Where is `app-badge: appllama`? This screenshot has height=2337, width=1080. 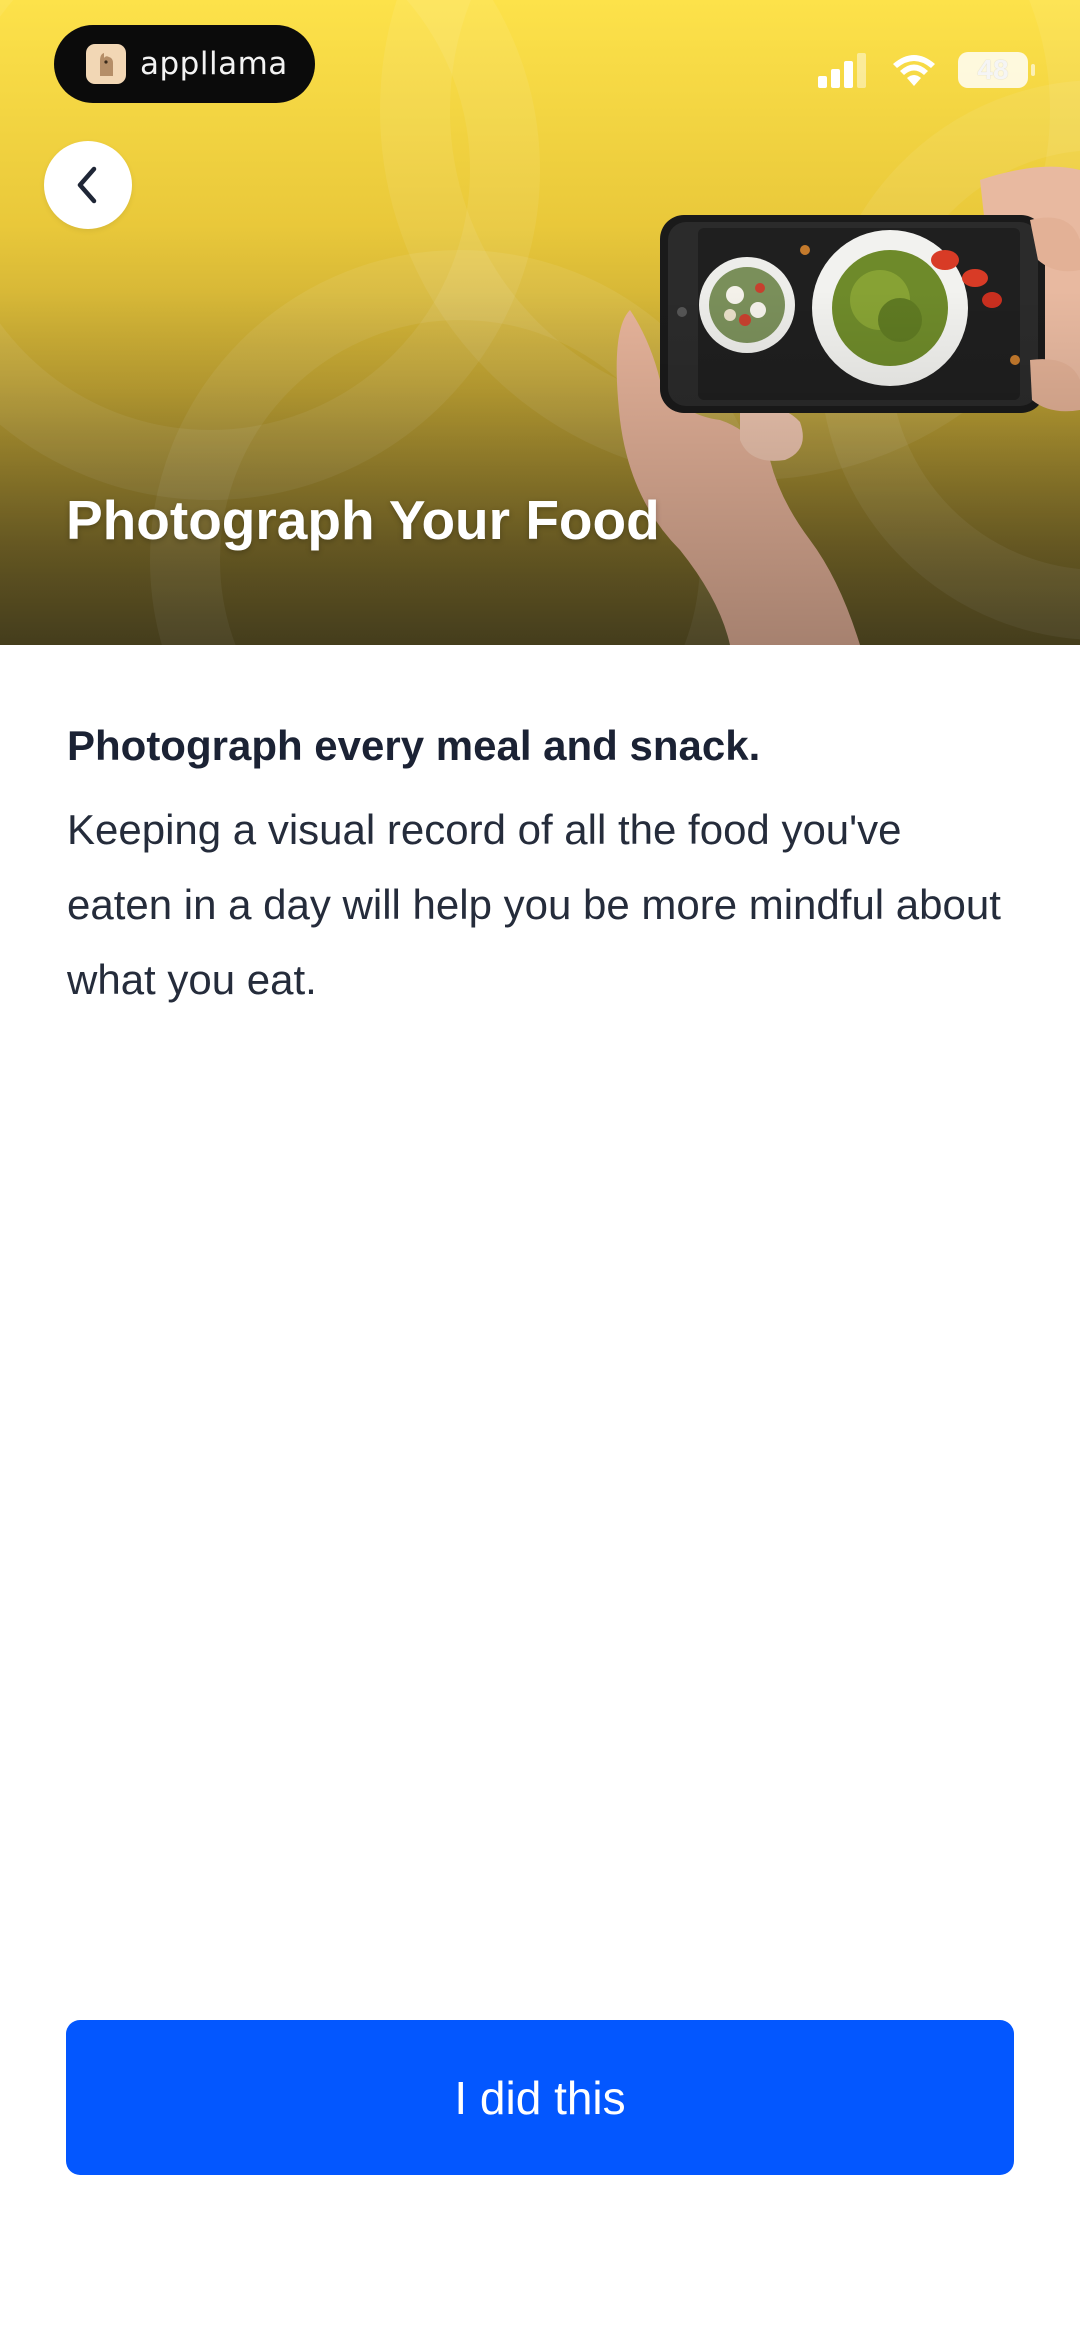 app-badge: appllama is located at coordinates (184, 64).